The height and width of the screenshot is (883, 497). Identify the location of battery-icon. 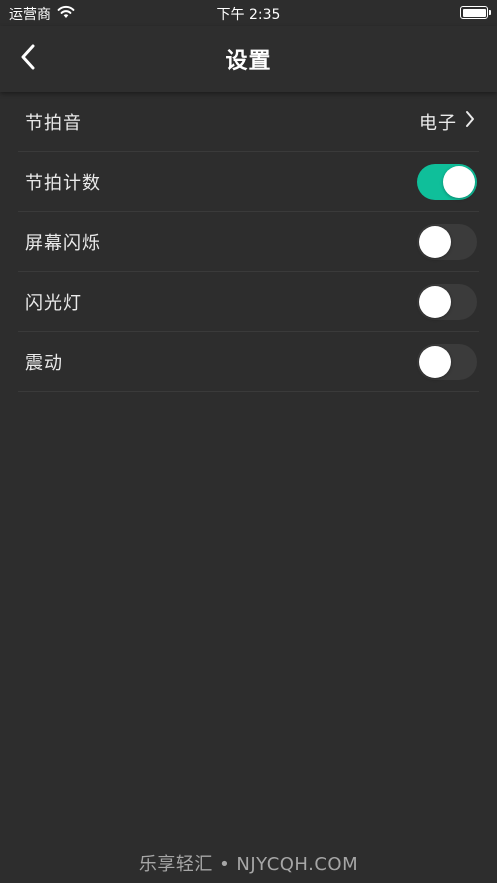
(475, 12).